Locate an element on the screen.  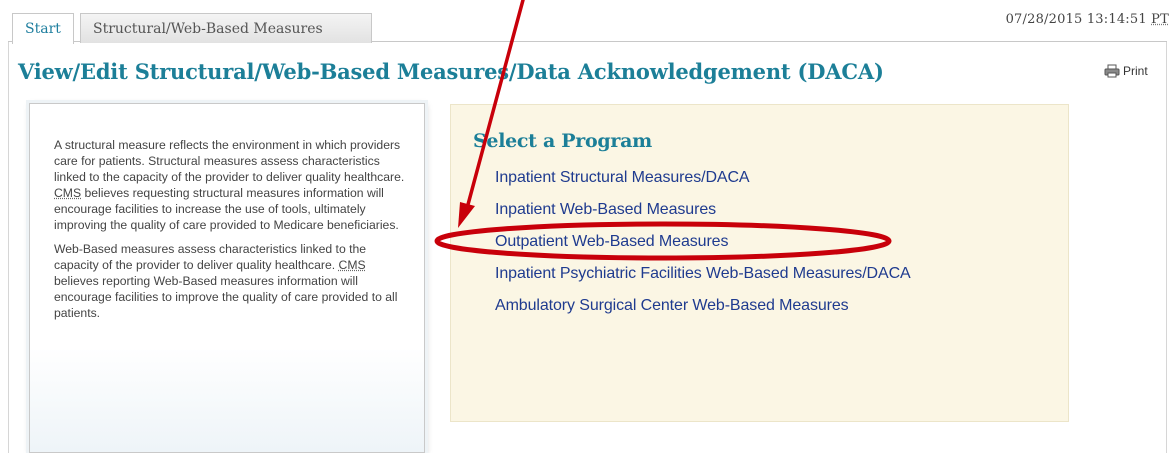
timestamp-datetime: 07/28/2015 13:14:51 is located at coordinates (1076, 19).